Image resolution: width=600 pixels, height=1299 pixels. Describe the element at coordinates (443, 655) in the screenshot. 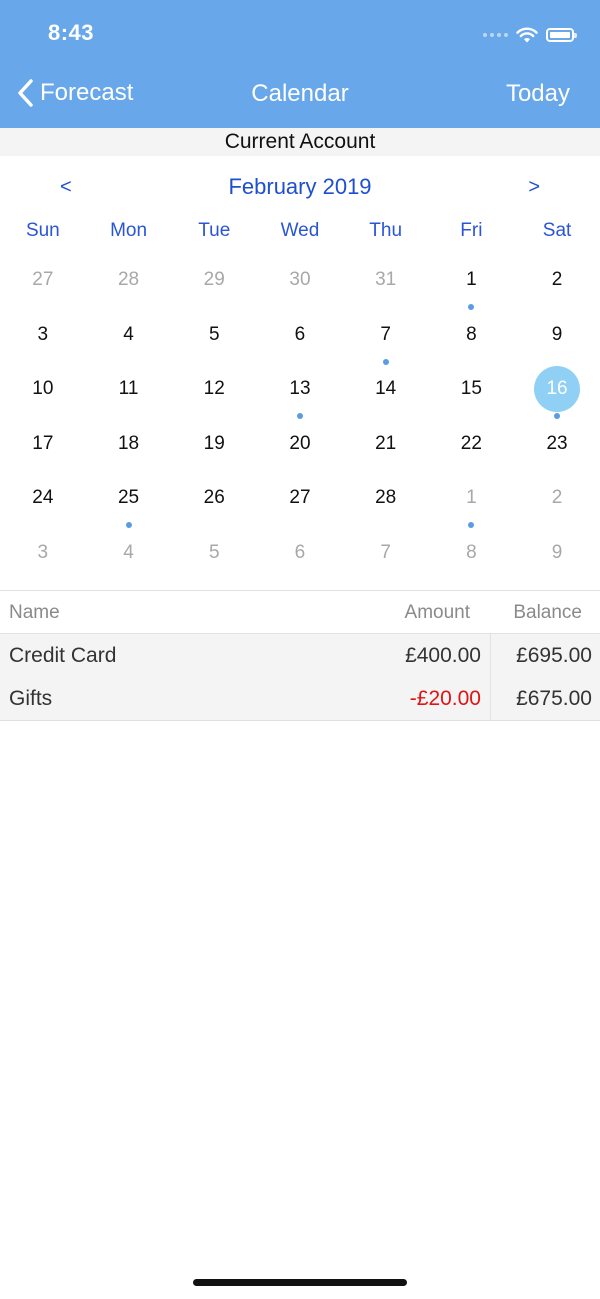

I see `row-amount: £400.00` at that location.